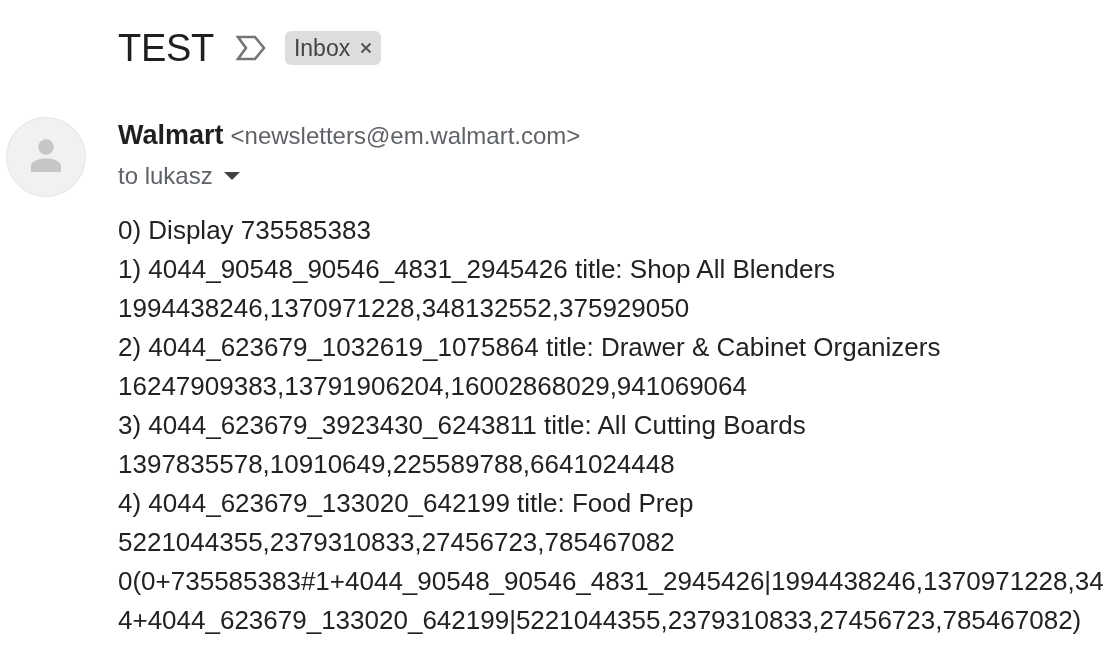 This screenshot has height=654, width=1106. What do you see at coordinates (166, 48) in the screenshot?
I see `subject-title: TEST` at bounding box center [166, 48].